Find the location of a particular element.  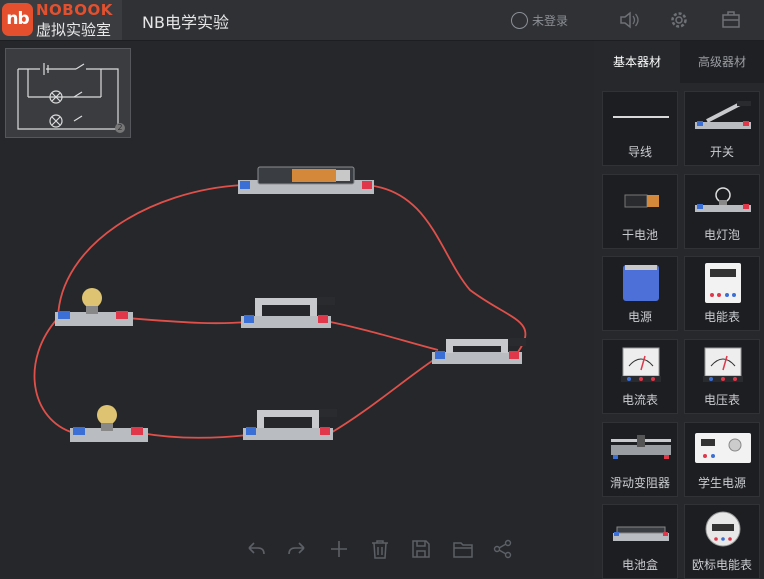

bulb-icon is located at coordinates (723, 199).